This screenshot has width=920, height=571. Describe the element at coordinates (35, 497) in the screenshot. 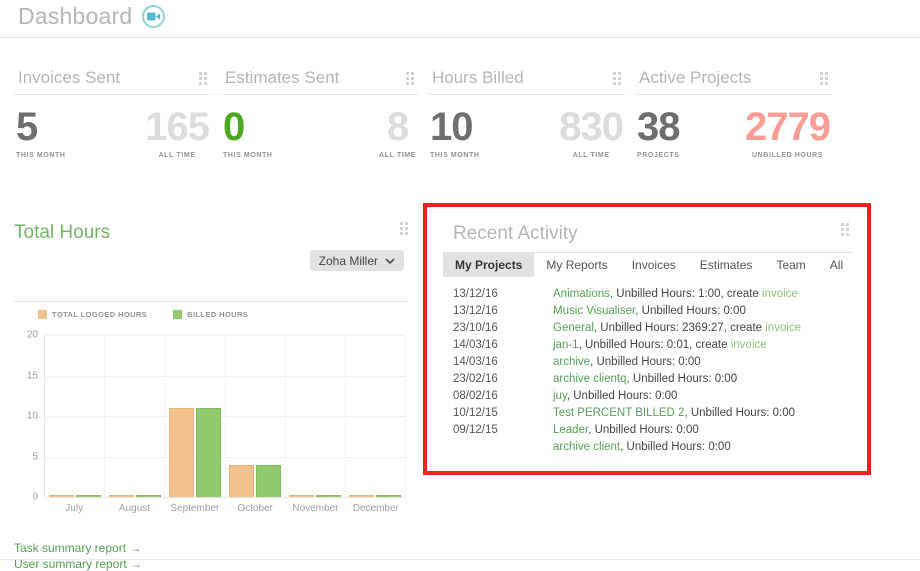

I see `y-axis-tick-label: 0` at that location.